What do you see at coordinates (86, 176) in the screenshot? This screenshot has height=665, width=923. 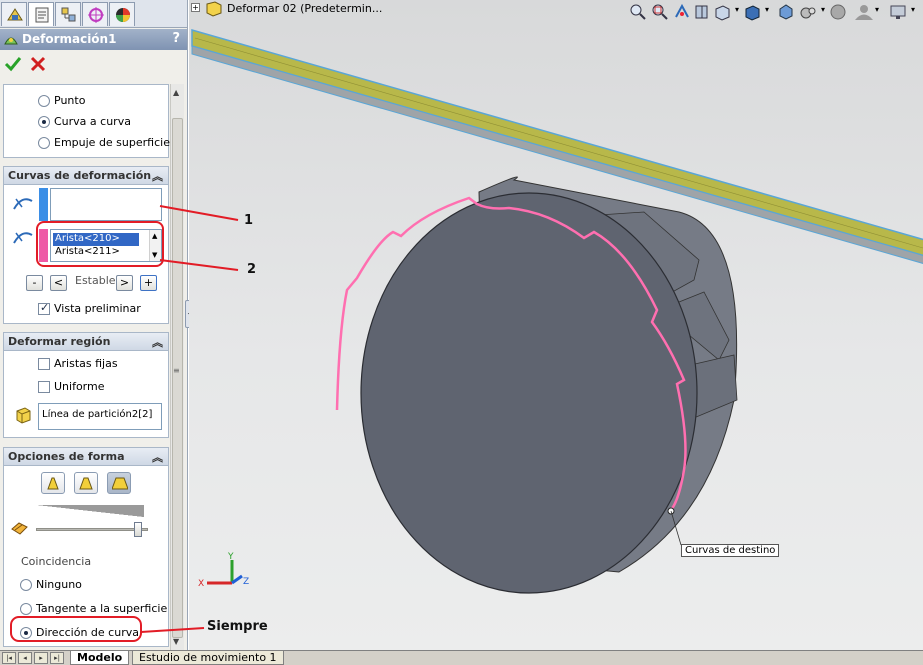 I see `deform-curves-header: Curvas de deformación ︽` at bounding box center [86, 176].